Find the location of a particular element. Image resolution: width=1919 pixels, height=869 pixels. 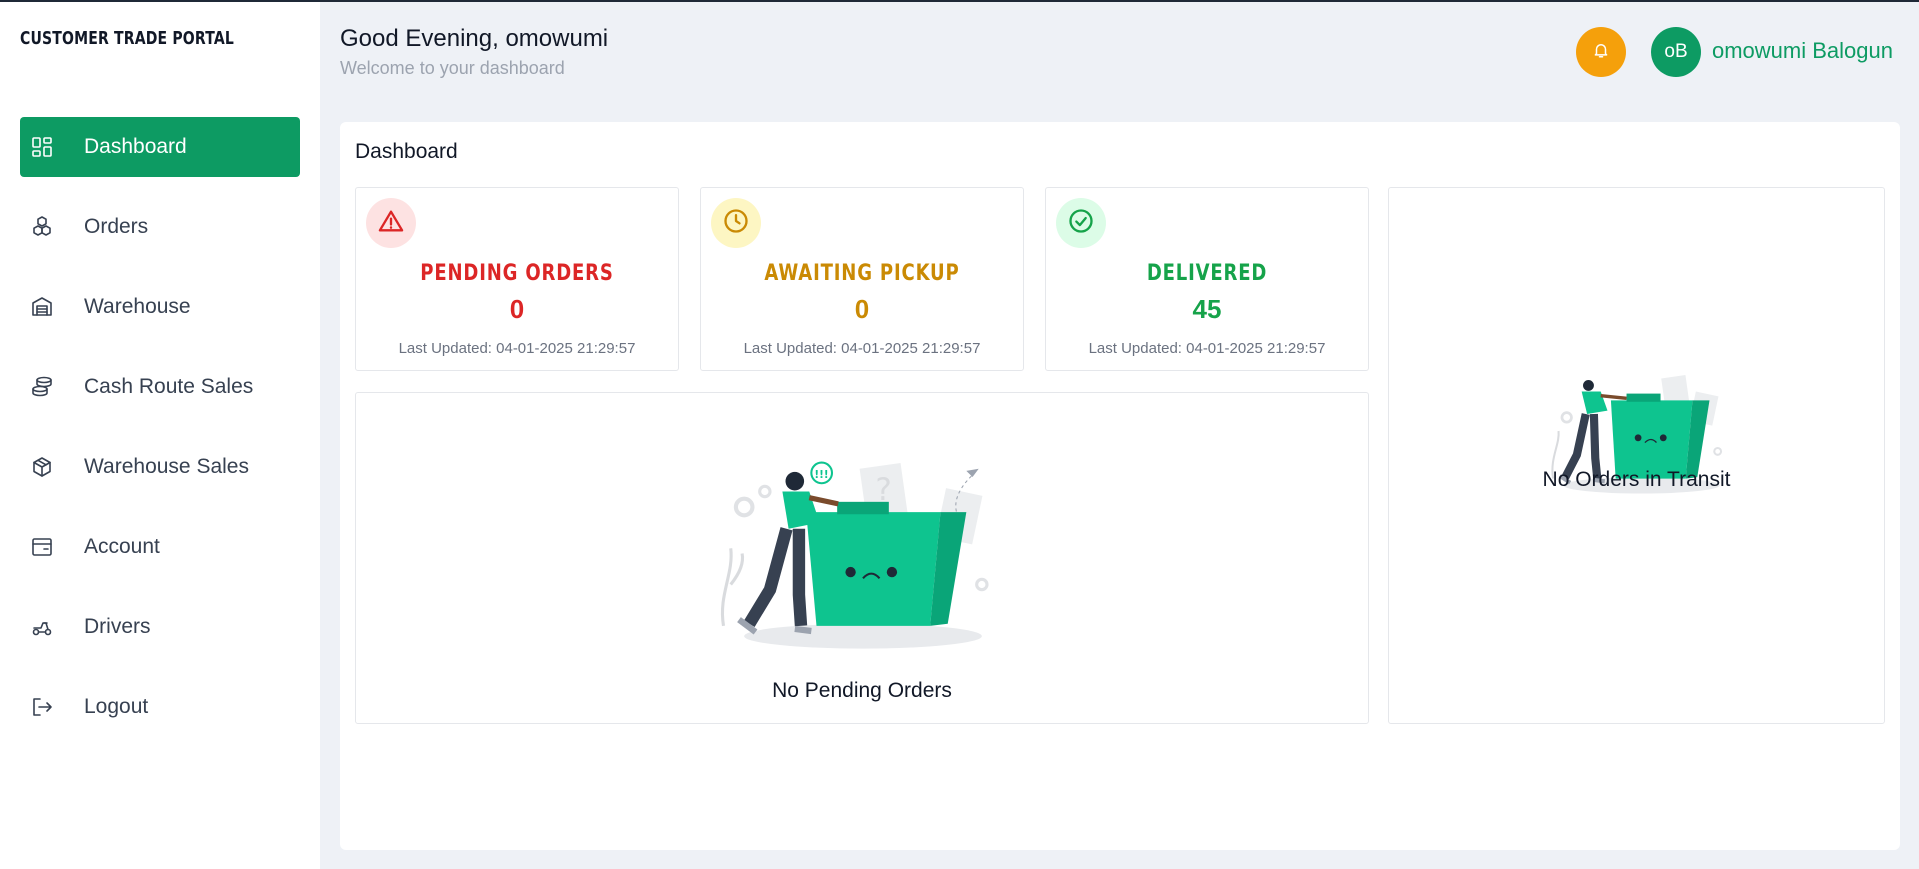

awaiting-pickup-badge is located at coordinates (736, 223).